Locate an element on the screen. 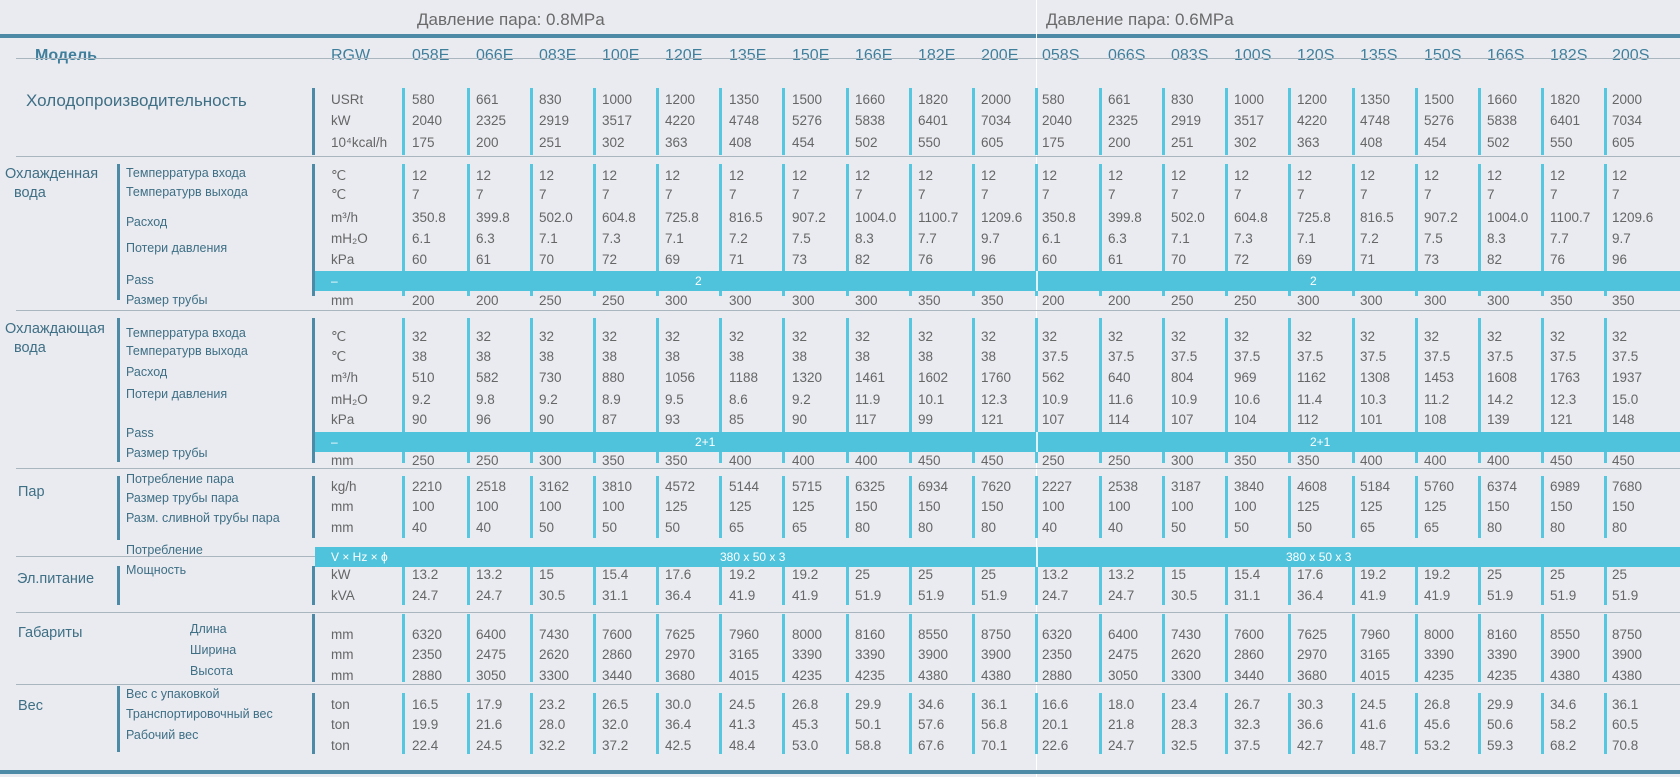 The image size is (1680, 777). table-cell: 24.7 is located at coordinates (425, 595).